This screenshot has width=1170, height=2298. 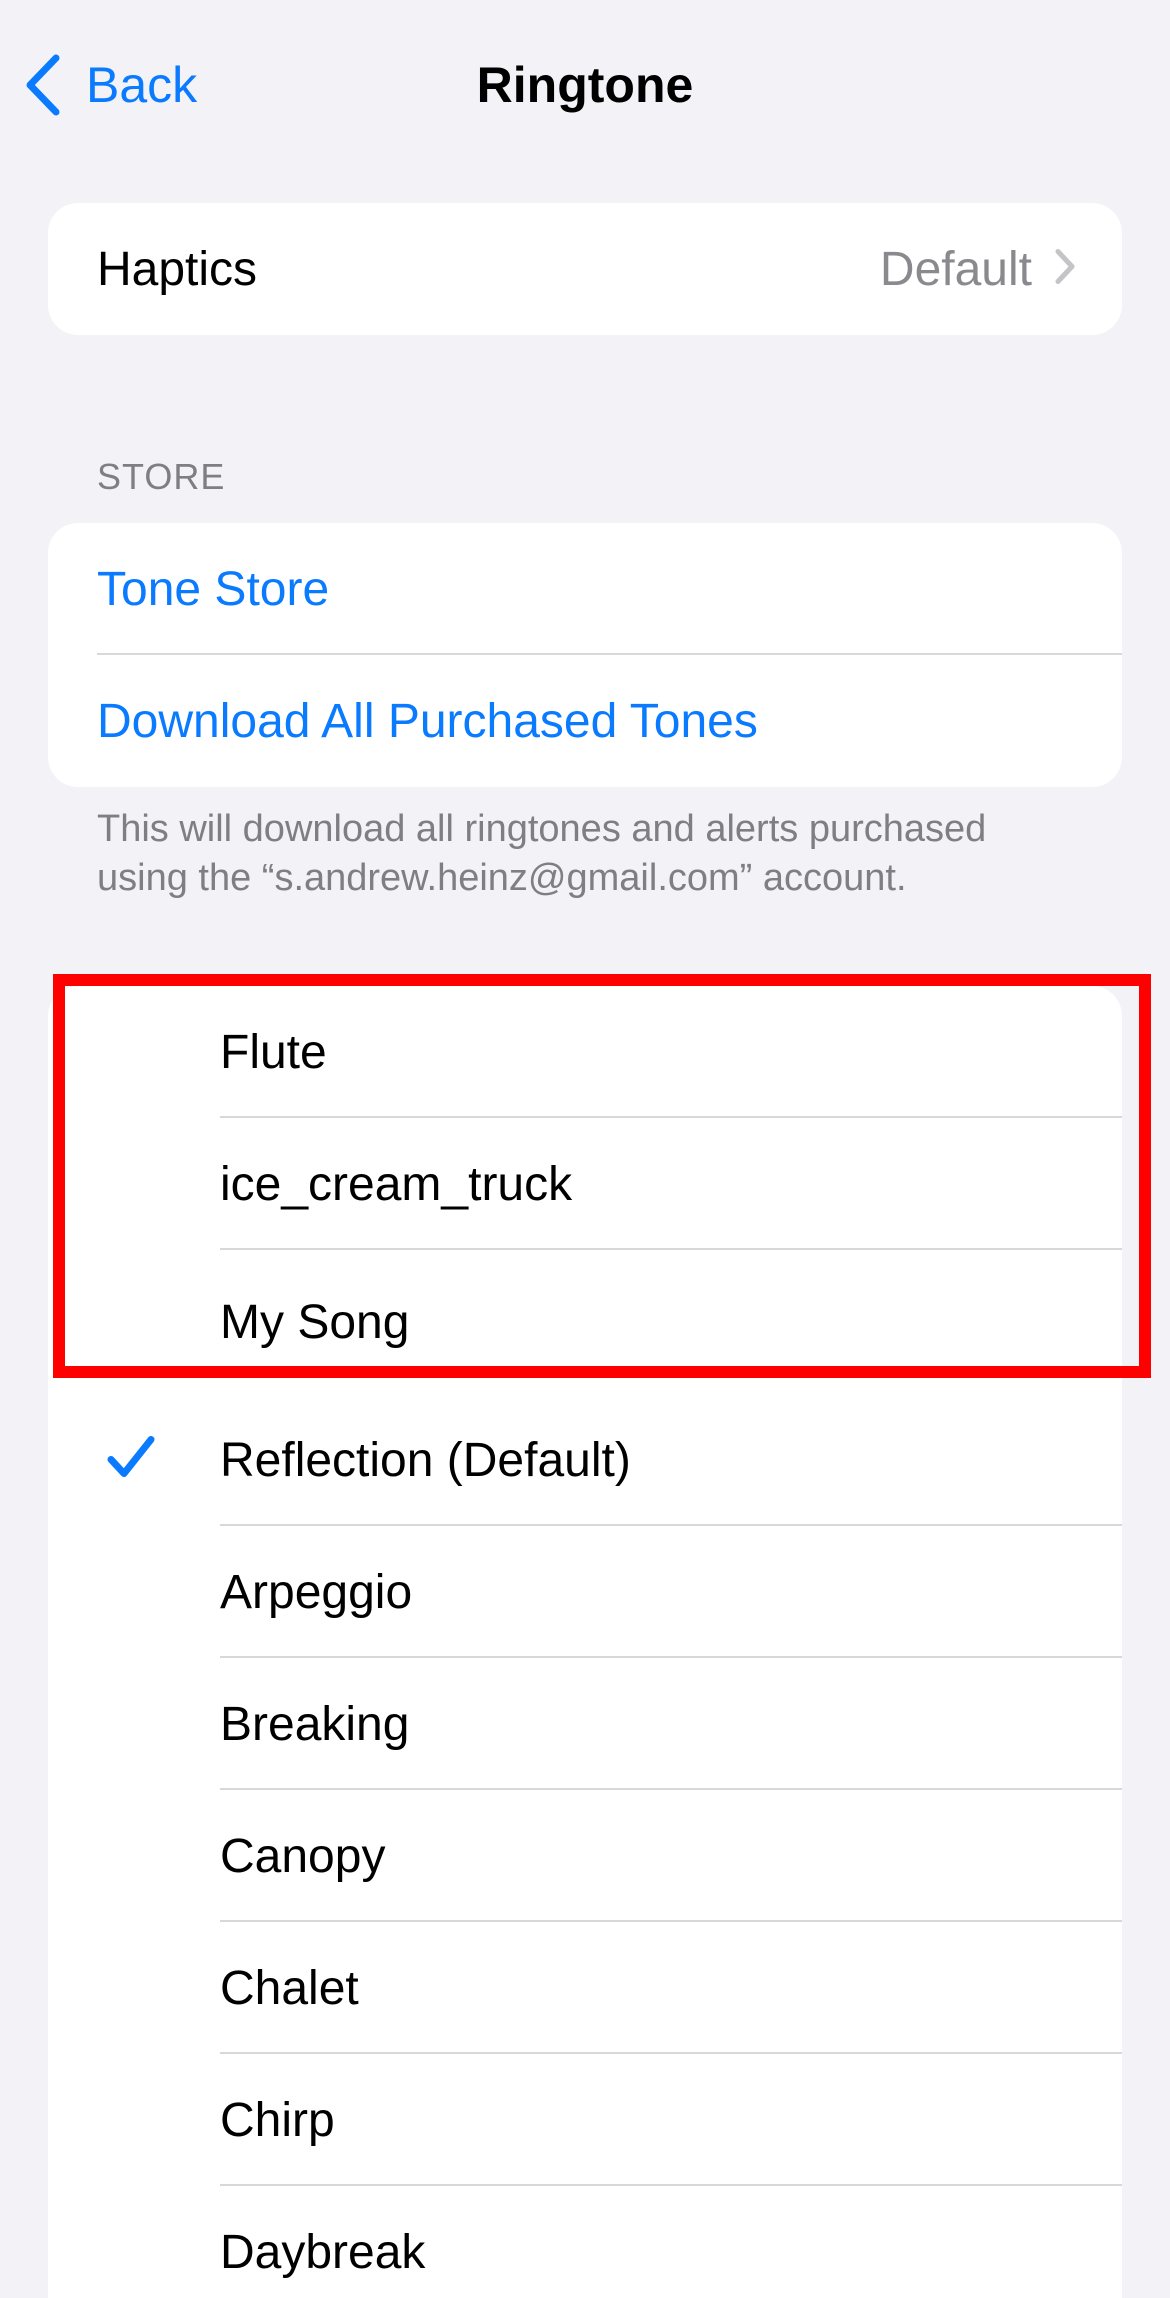 I want to click on ringtone-label: Canopy, so click(x=303, y=1856).